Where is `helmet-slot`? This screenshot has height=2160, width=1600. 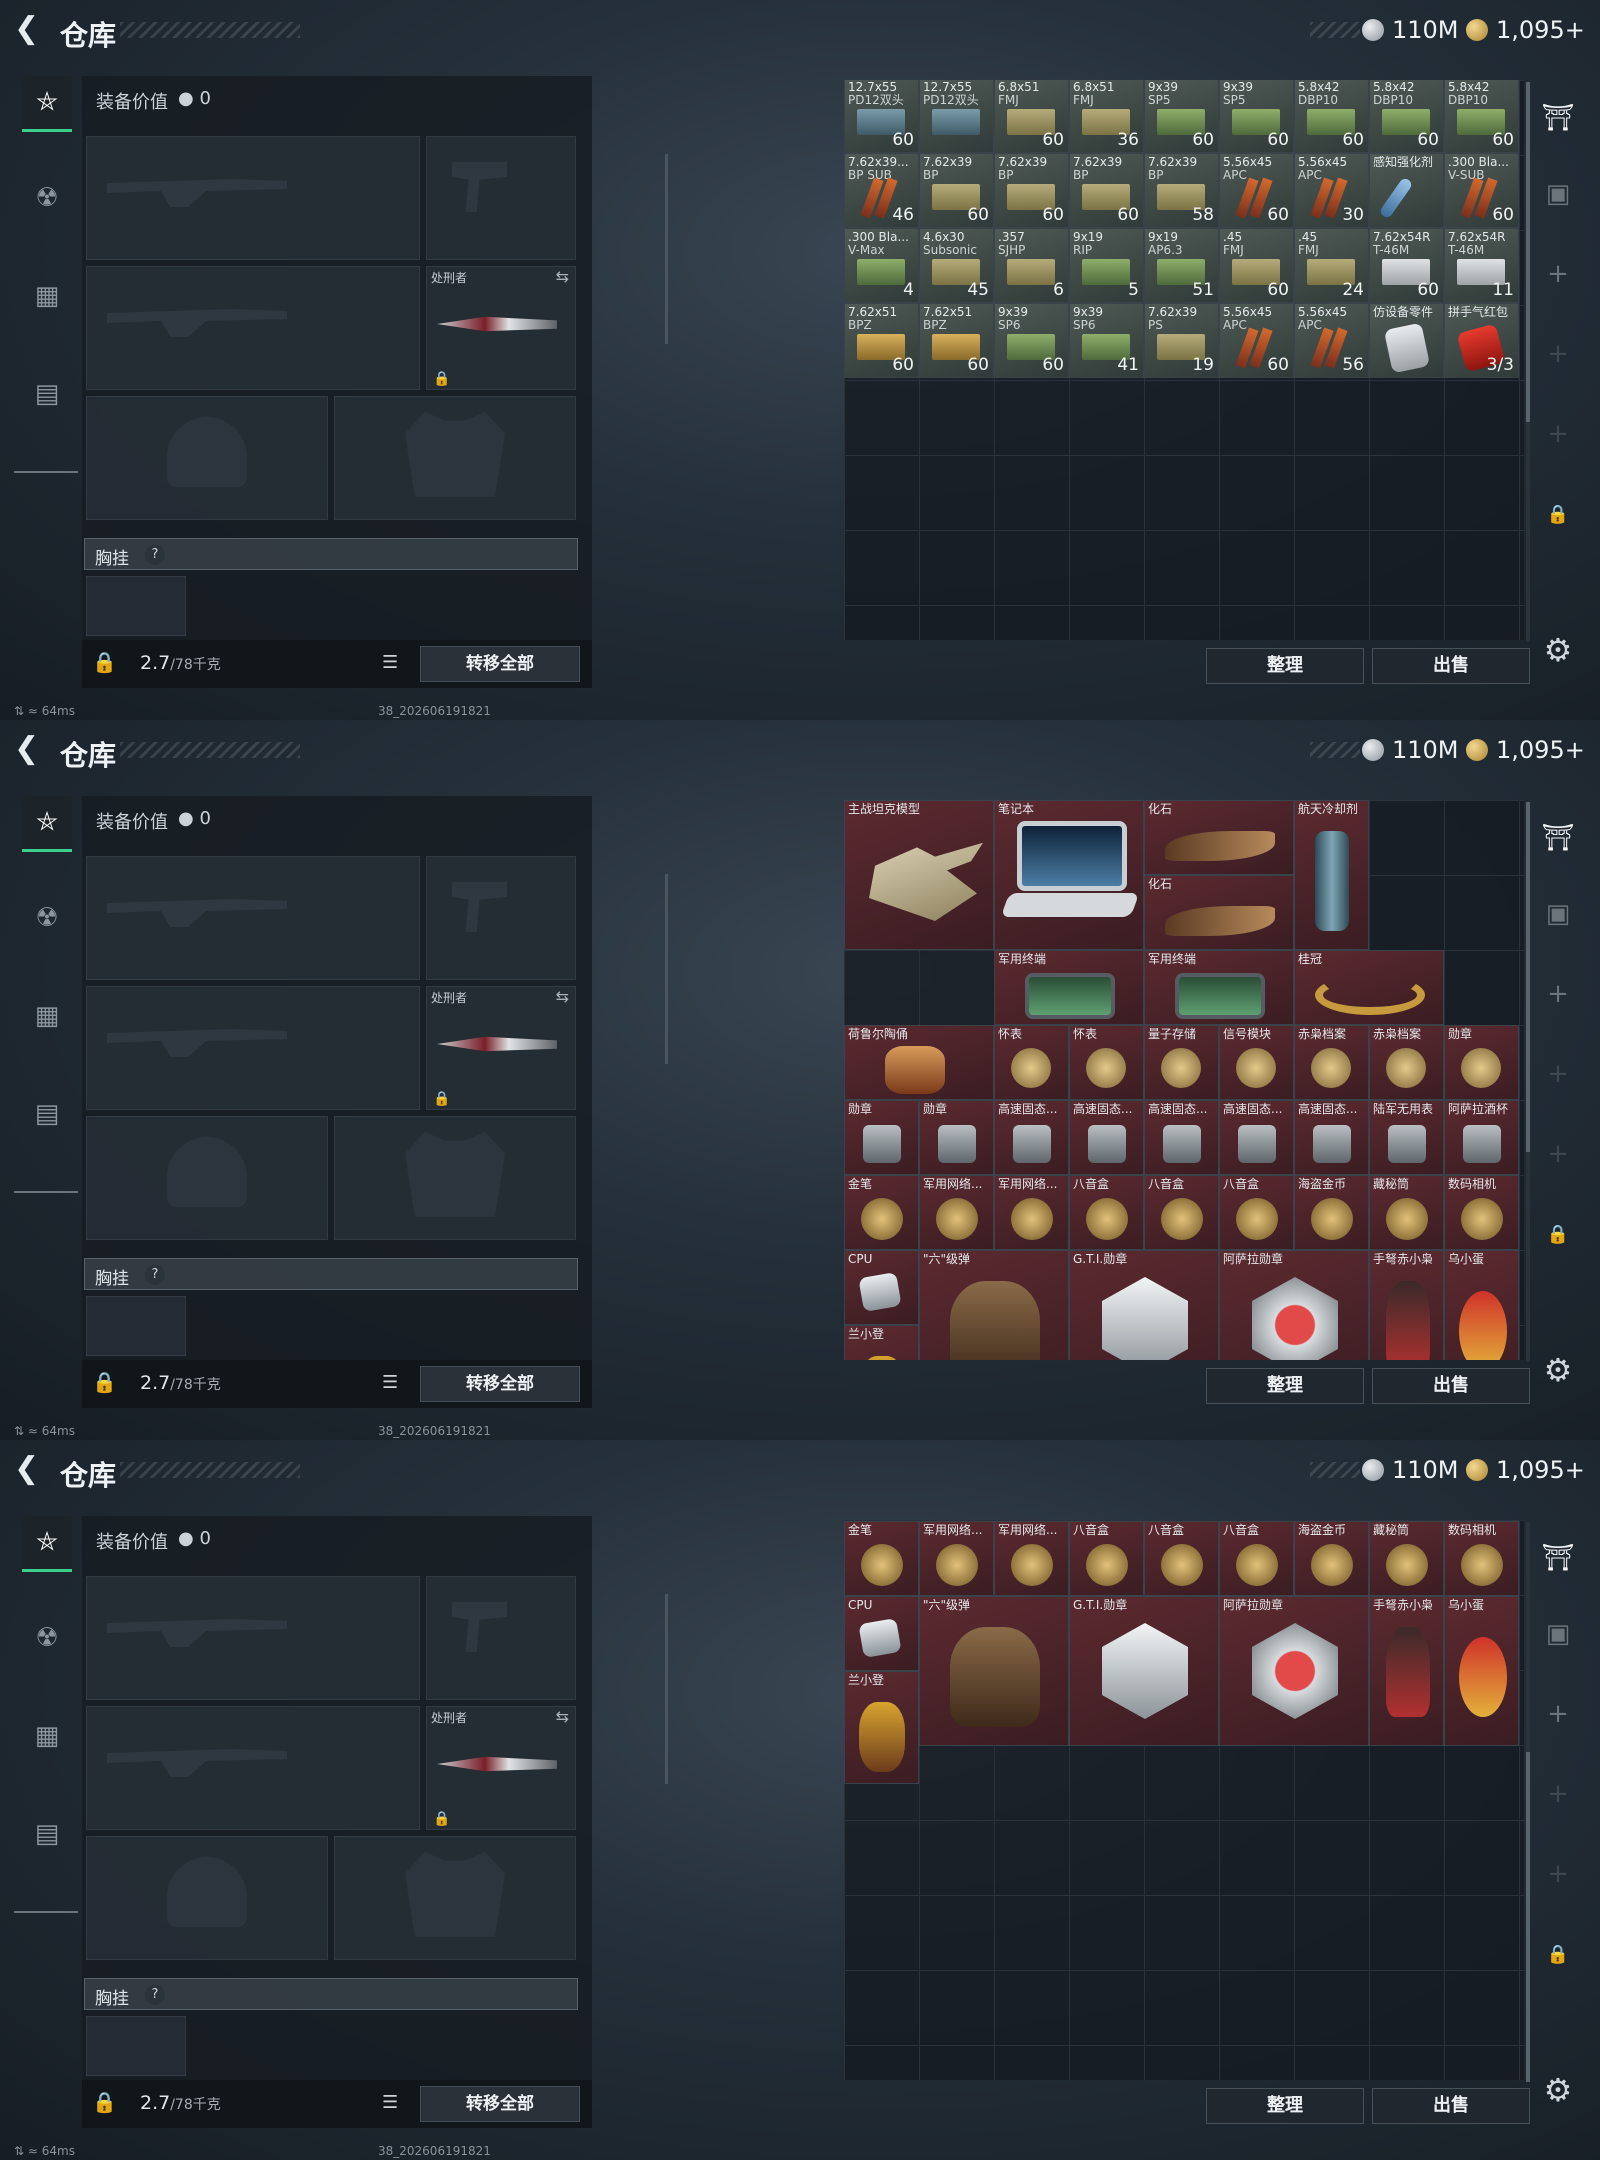 helmet-slot is located at coordinates (207, 1898).